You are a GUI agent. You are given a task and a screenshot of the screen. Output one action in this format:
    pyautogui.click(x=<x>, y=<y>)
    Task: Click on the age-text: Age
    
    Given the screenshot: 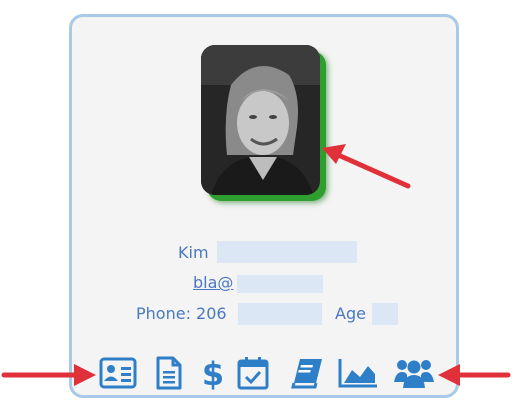 What is the action you would take?
    pyautogui.click(x=350, y=314)
    